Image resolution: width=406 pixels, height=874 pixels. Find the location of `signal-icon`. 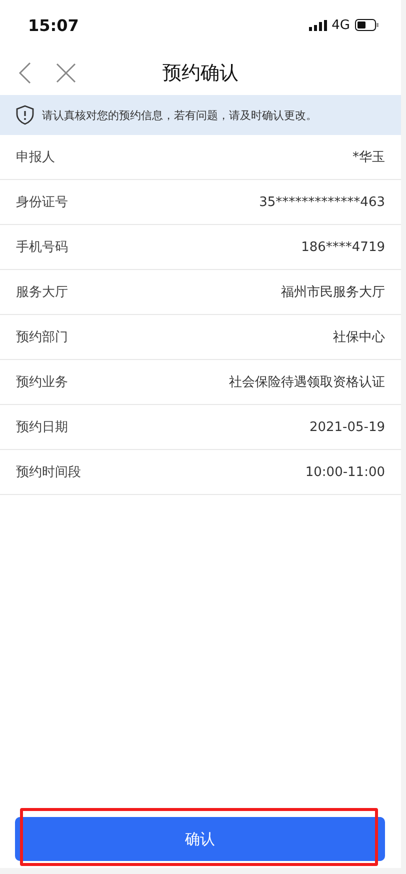

signal-icon is located at coordinates (317, 25).